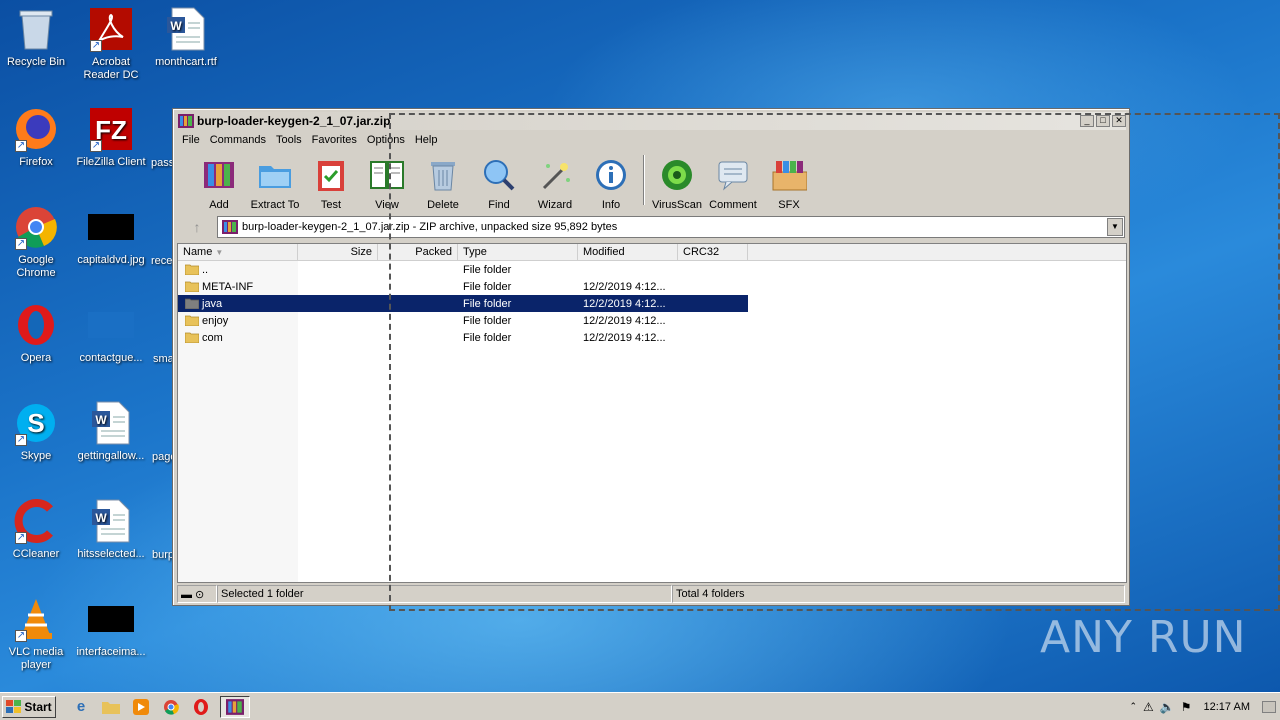  Describe the element at coordinates (29, 706) in the screenshot. I see `start-button: Start` at that location.